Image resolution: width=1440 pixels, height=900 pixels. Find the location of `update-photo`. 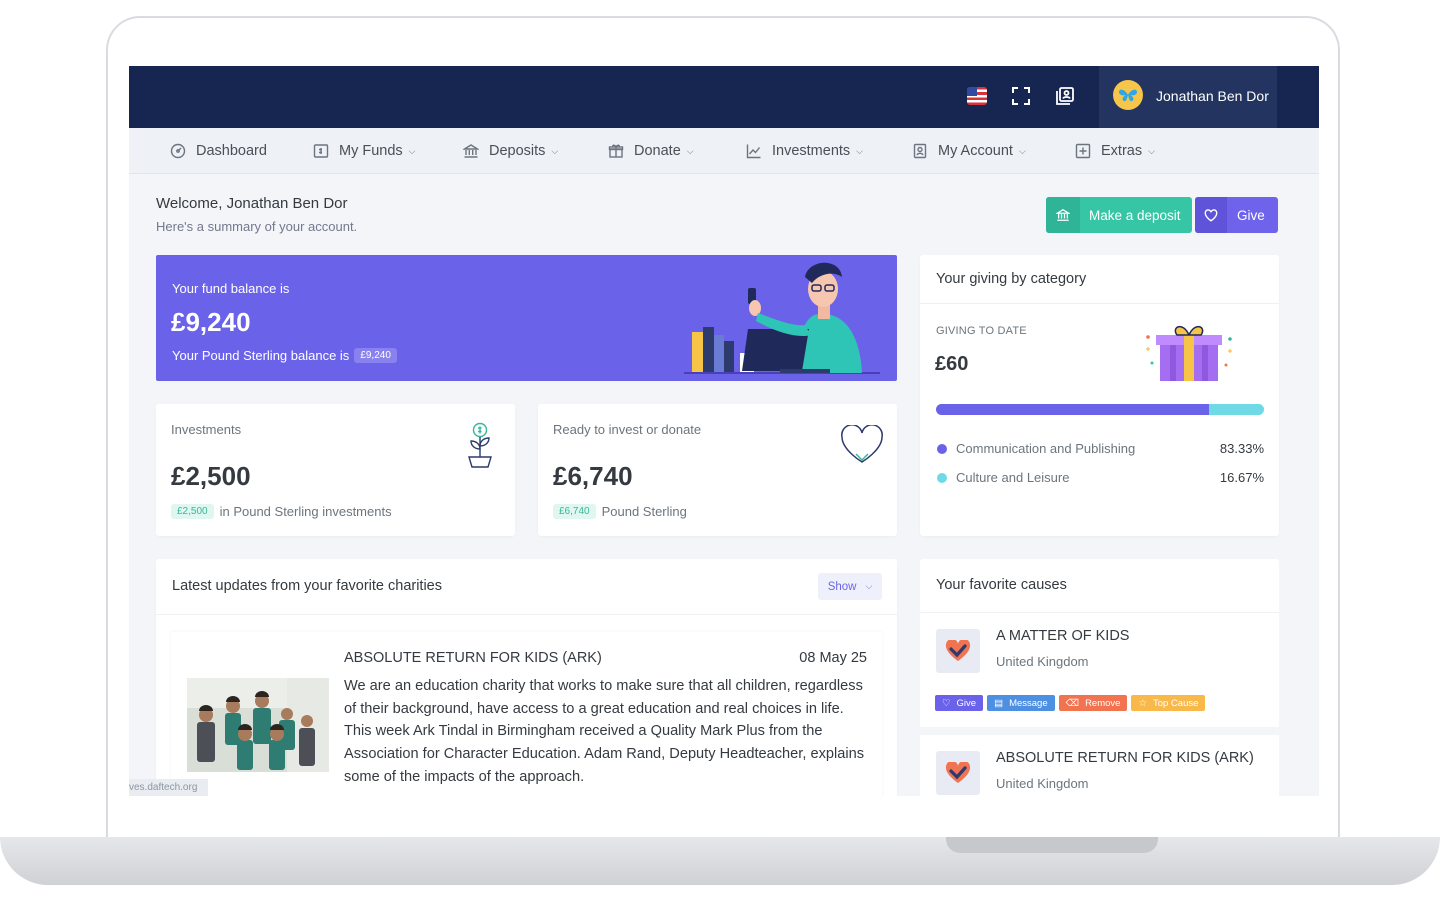

update-photo is located at coordinates (258, 725).